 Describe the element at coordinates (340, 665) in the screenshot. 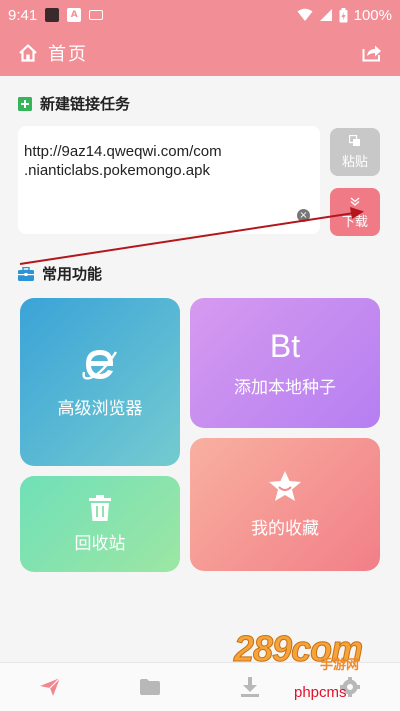

I see `watermark-sub-text: 手游网` at that location.